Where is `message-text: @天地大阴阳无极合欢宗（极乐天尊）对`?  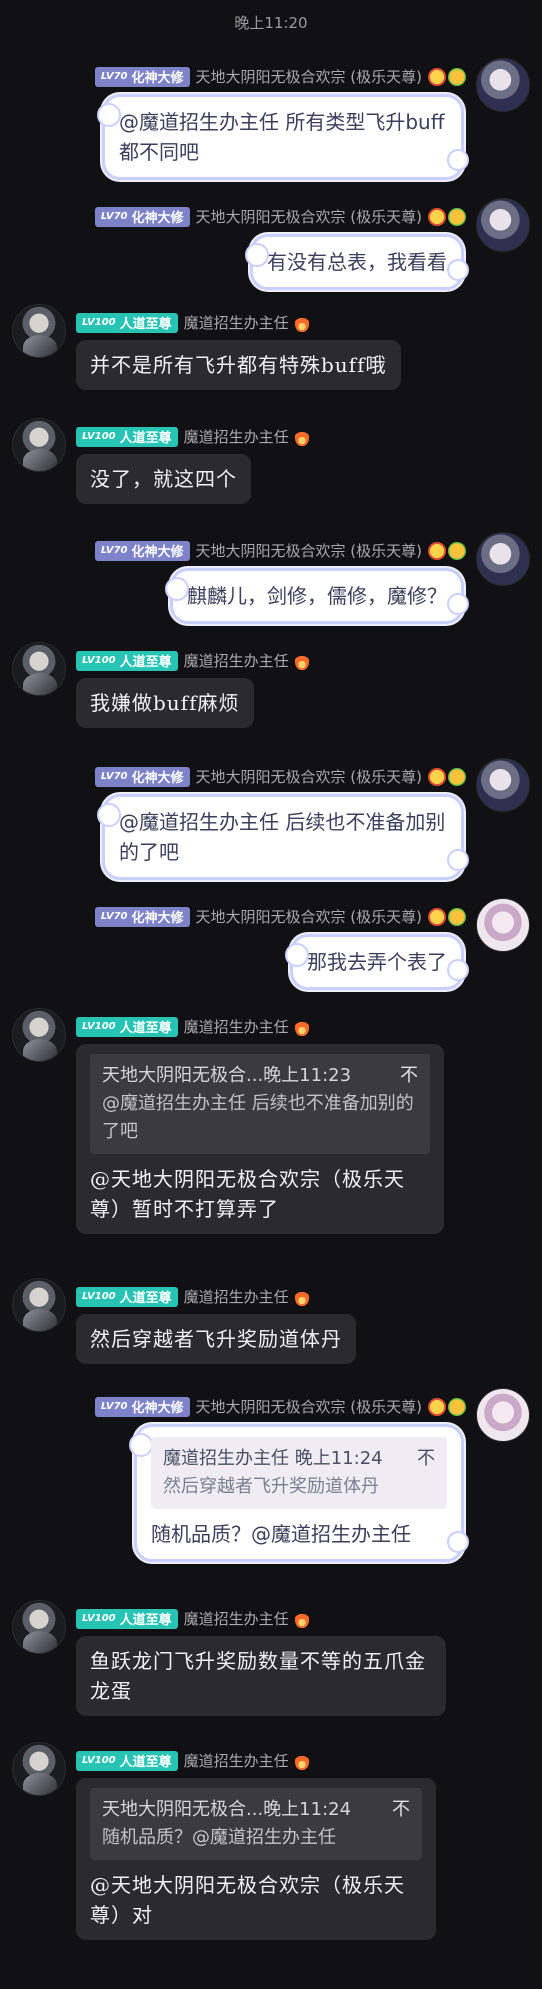 message-text: @天地大阴阳无极合欢宗（极乐天尊）对 is located at coordinates (247, 1900).